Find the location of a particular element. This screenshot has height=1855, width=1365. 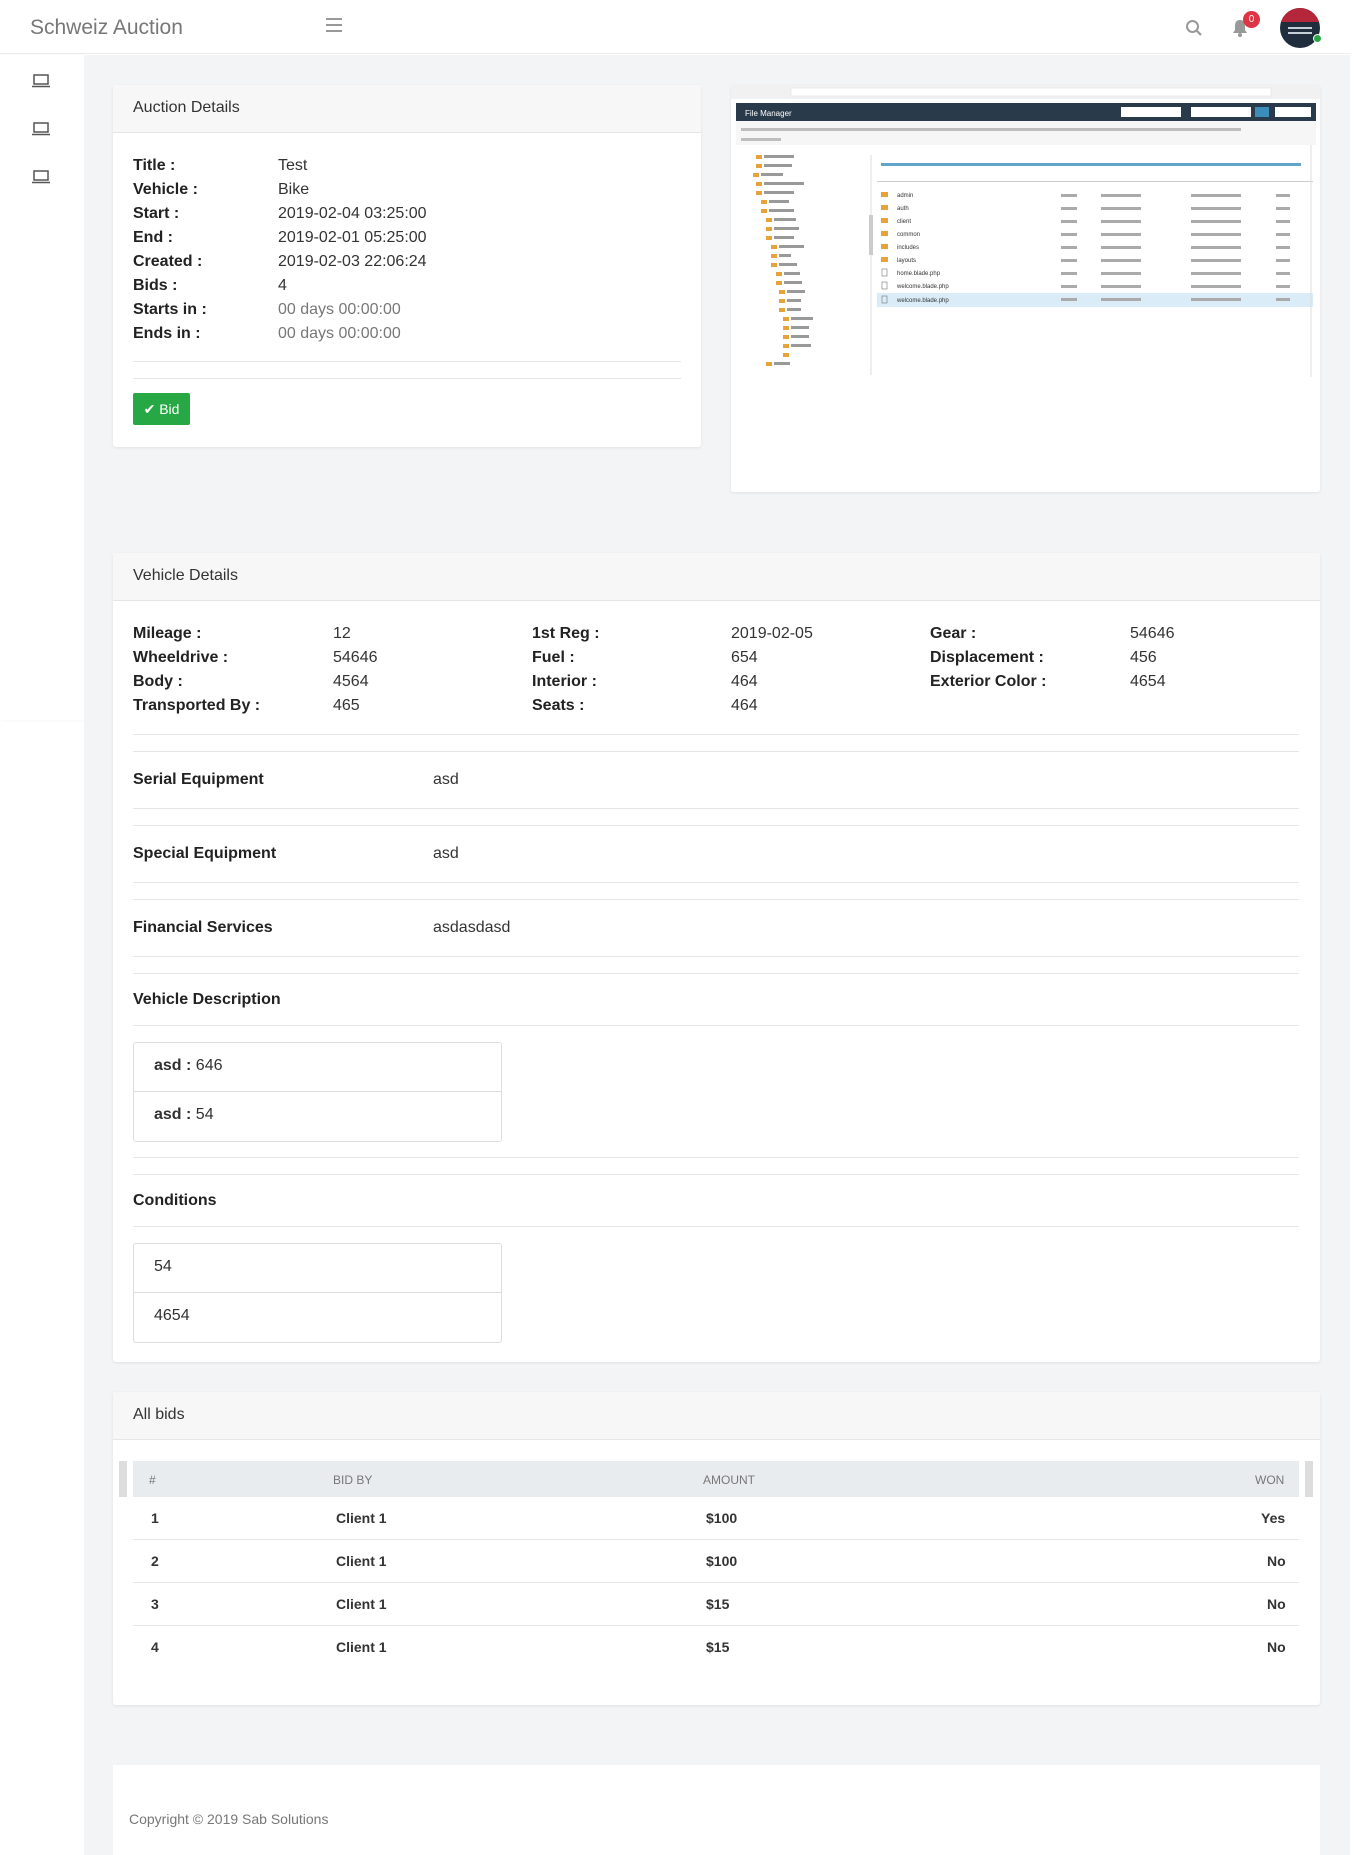

spec-label: Transported By : is located at coordinates (197, 705).